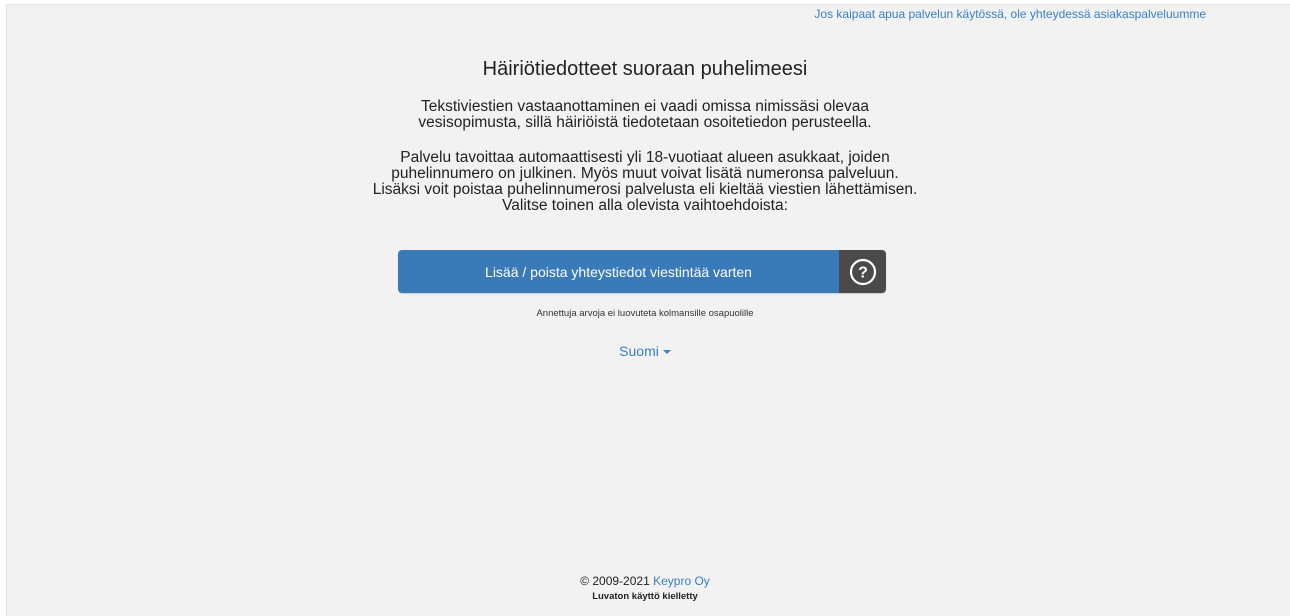  What do you see at coordinates (681, 581) in the screenshot?
I see `company-link: Keypro Oy` at bounding box center [681, 581].